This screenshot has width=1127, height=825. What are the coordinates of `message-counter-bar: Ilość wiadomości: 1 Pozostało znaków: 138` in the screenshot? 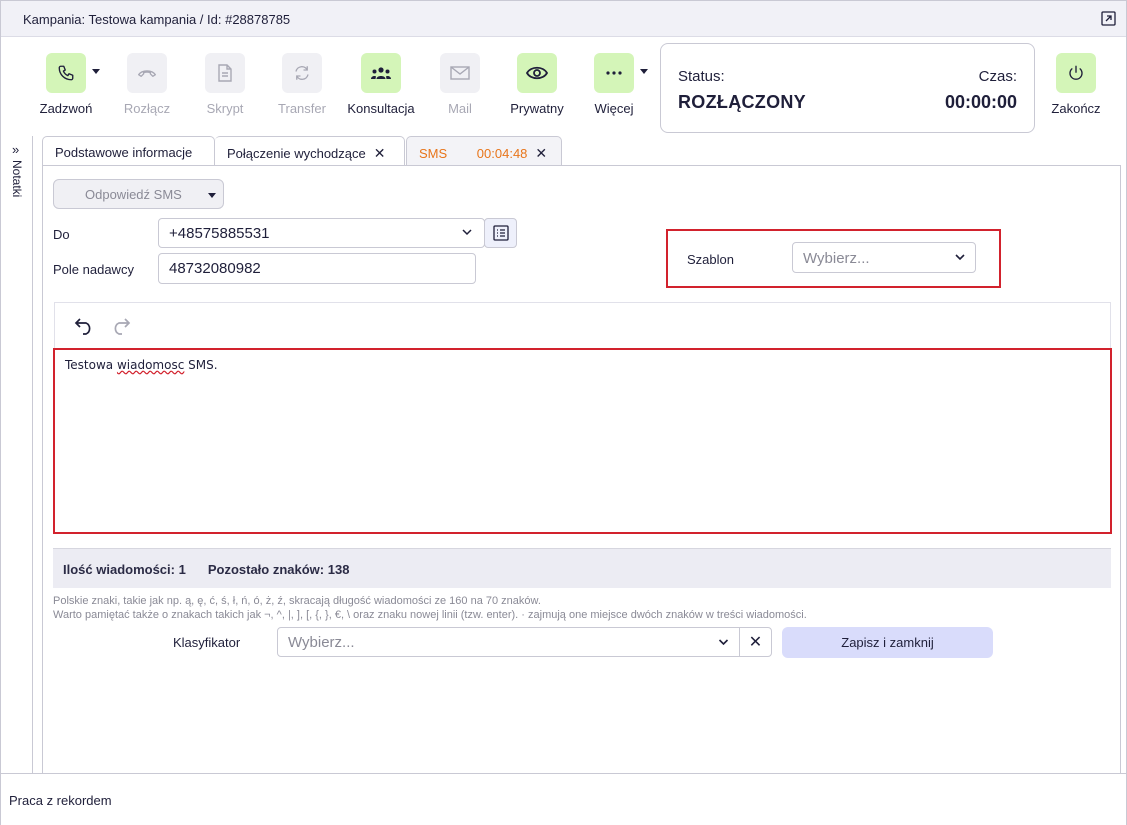 It's located at (582, 568).